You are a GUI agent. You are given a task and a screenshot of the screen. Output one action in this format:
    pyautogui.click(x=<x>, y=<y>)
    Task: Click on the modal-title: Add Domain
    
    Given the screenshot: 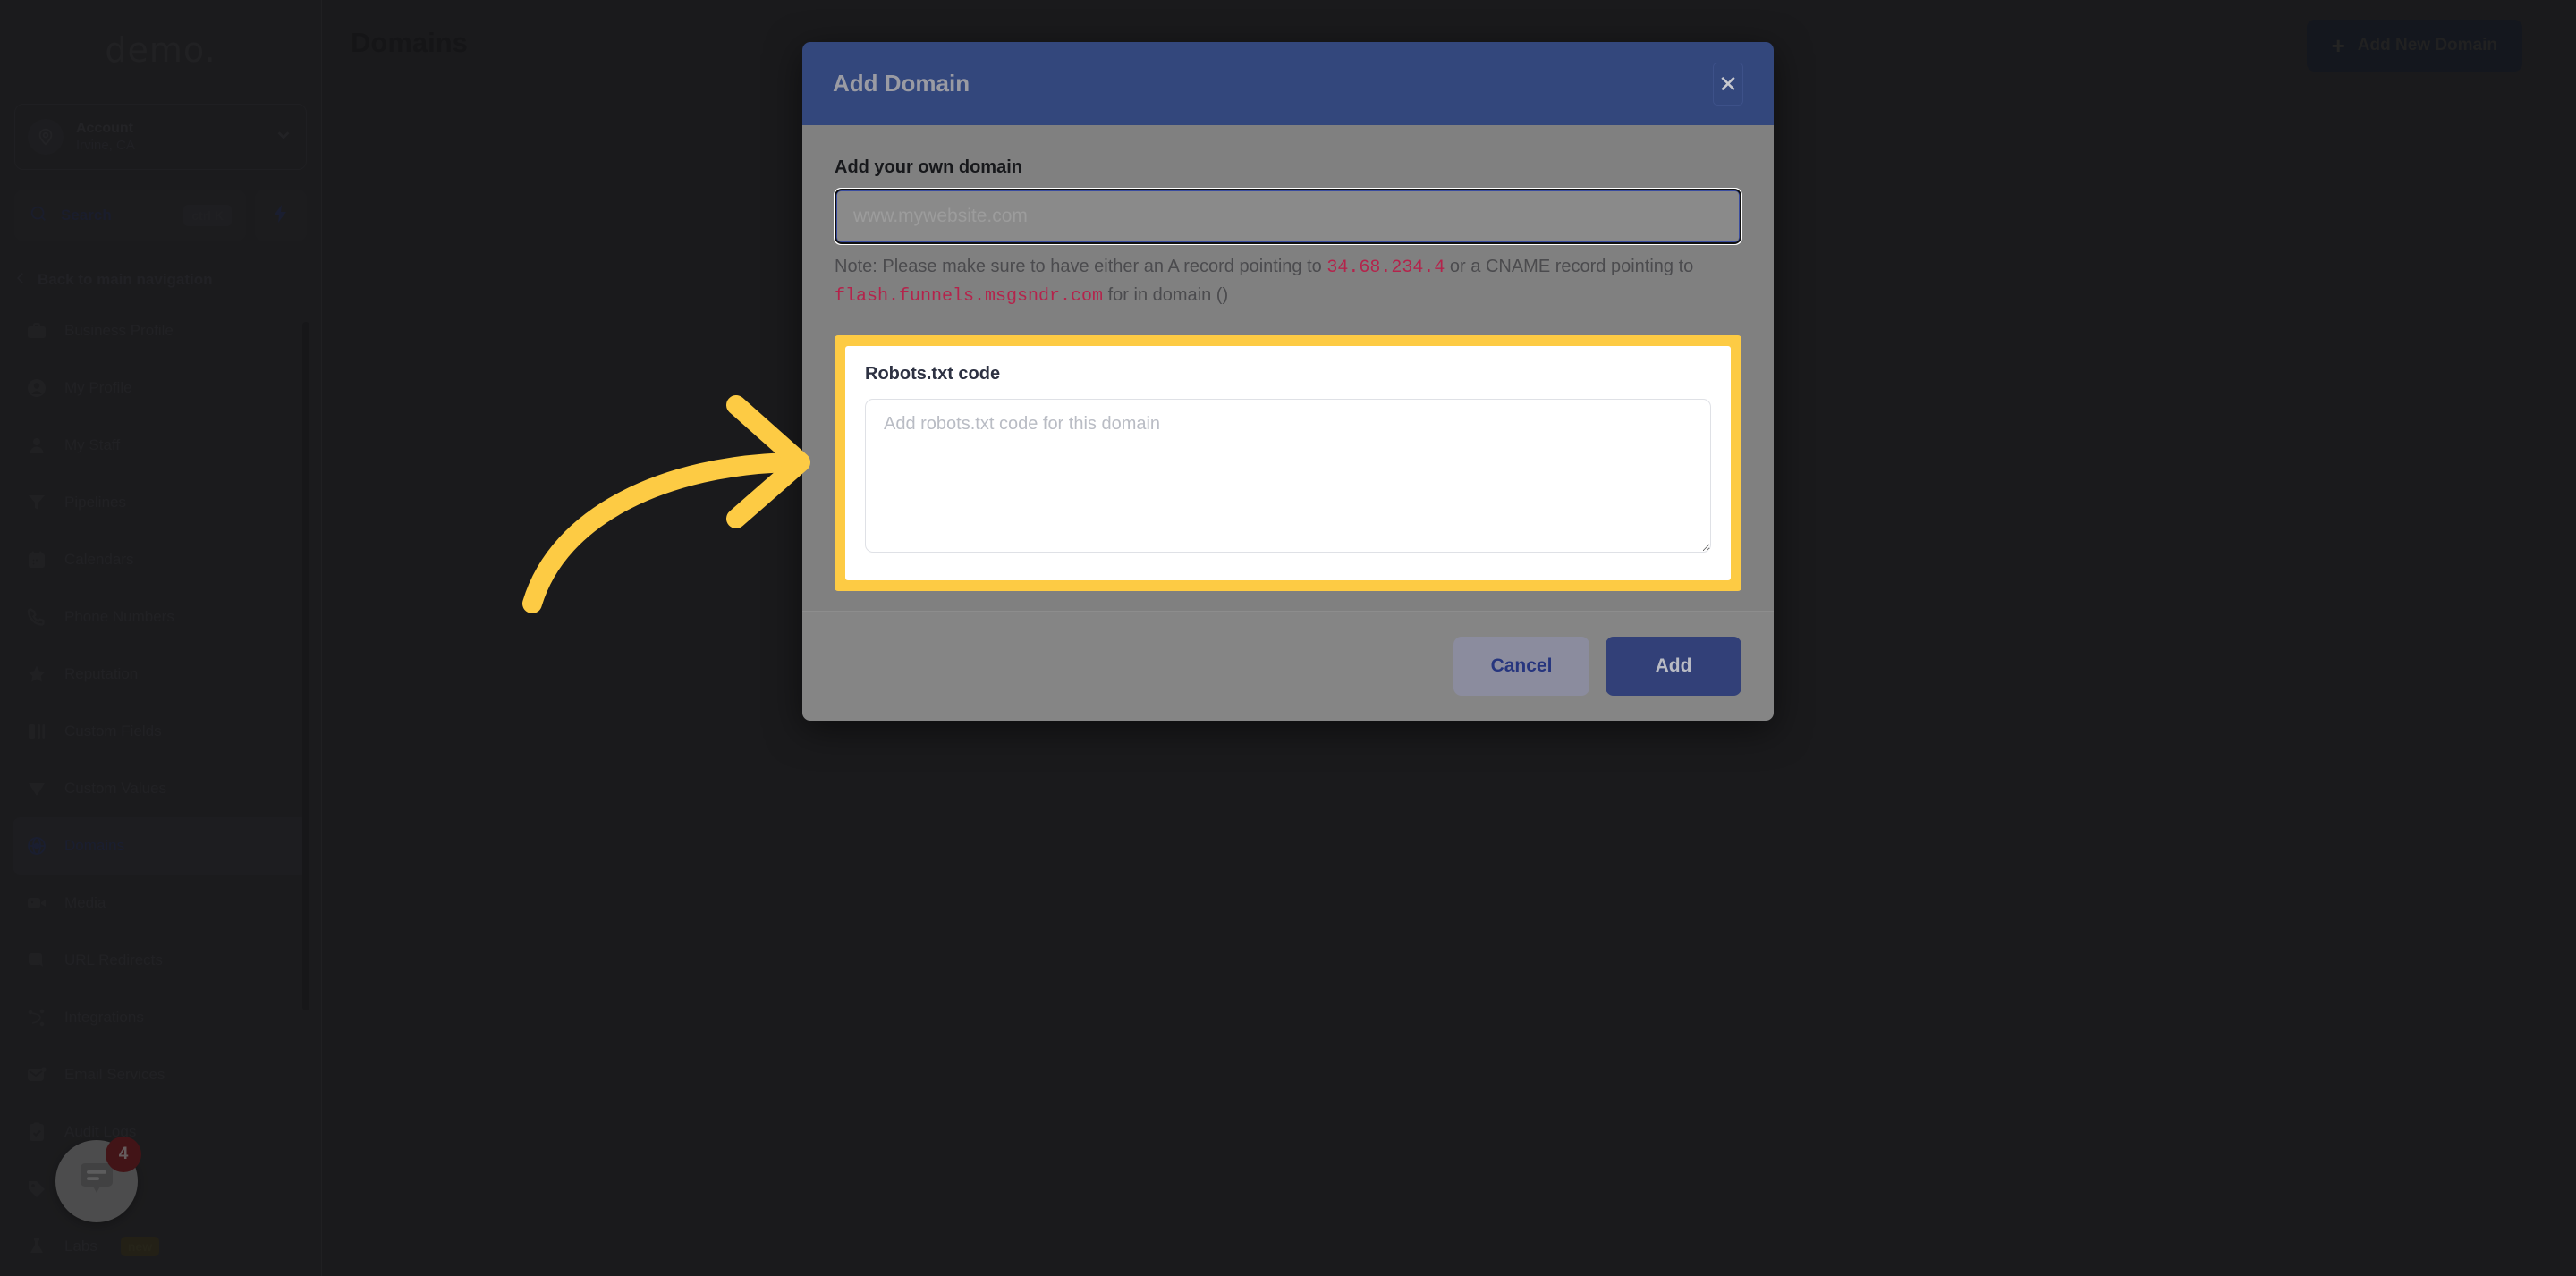 What is the action you would take?
    pyautogui.click(x=901, y=83)
    